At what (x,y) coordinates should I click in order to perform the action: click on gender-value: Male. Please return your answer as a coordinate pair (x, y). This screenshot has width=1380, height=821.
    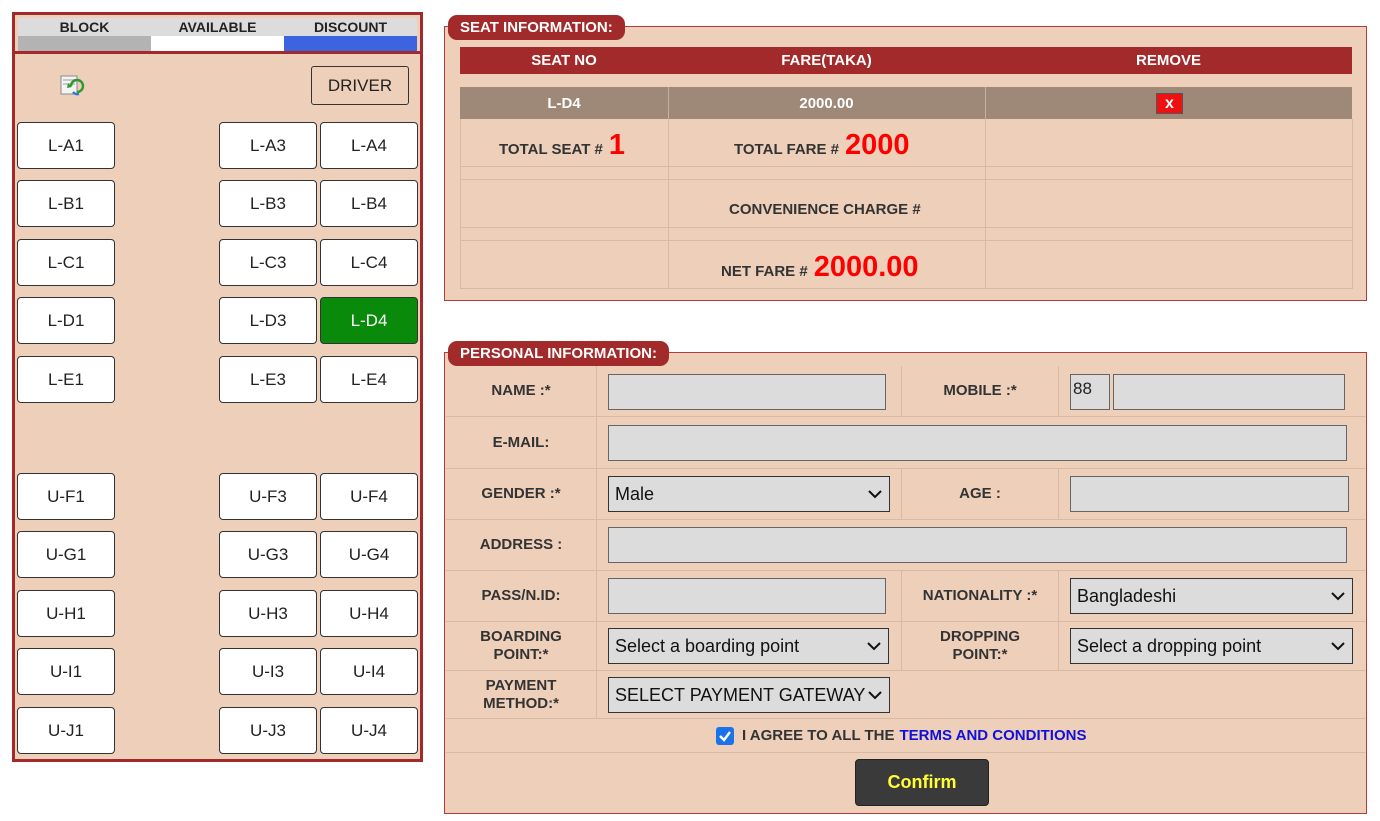
    Looking at the image, I should click on (635, 493).